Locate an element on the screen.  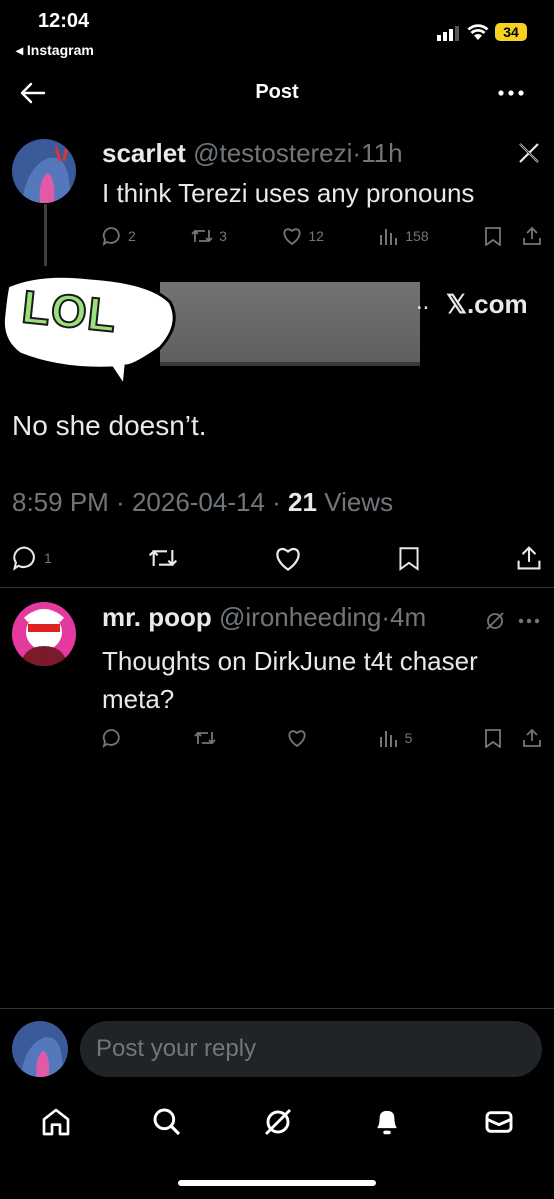
thread-line is located at coordinates (45, 235).